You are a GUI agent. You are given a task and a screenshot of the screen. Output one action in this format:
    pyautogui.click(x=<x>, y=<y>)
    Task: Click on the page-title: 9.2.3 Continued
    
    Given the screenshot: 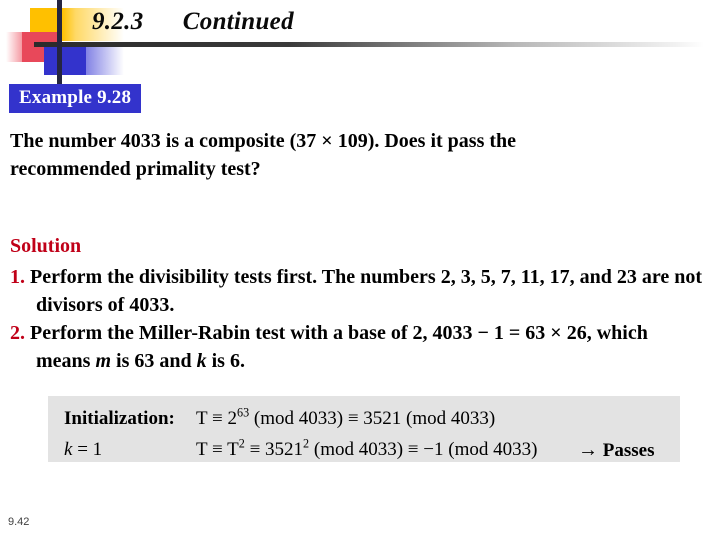 What is the action you would take?
    pyautogui.click(x=193, y=21)
    